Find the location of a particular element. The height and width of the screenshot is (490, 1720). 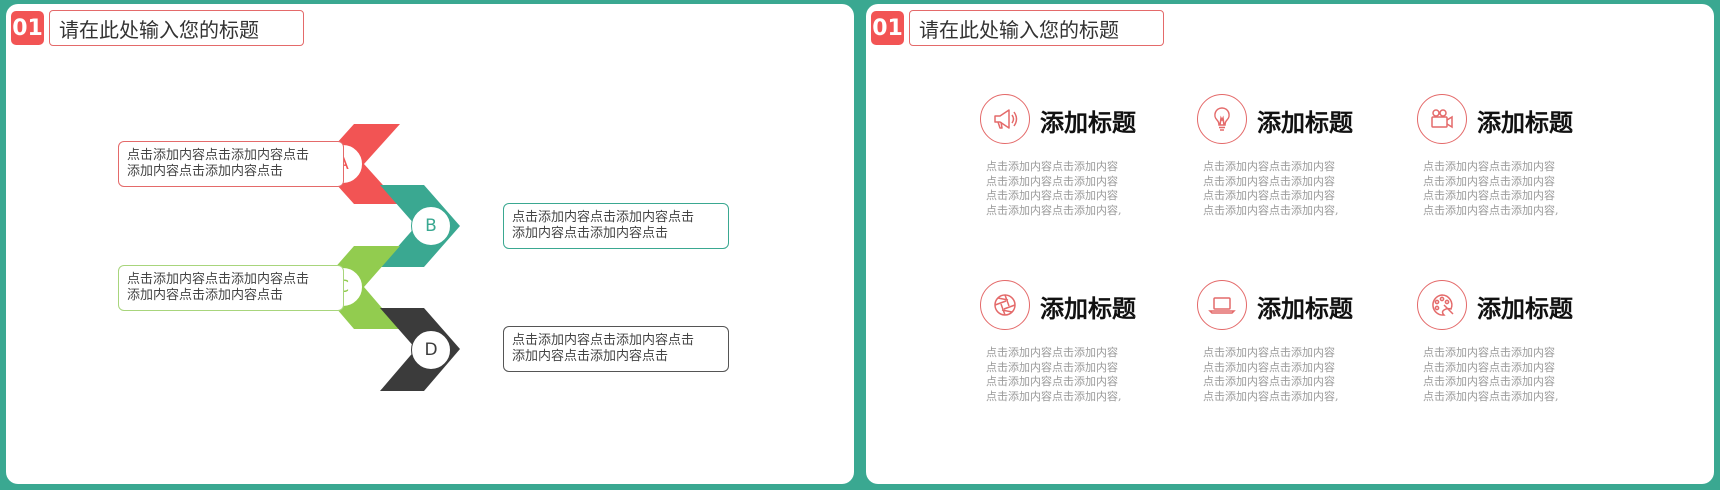

step-d-text-line: 点击添加内容点击添加内容点击 is located at coordinates (603, 340).